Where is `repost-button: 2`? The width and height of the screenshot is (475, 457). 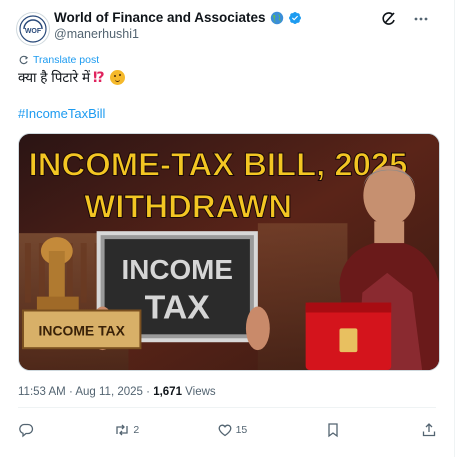
repost-button: 2 is located at coordinates (126, 430).